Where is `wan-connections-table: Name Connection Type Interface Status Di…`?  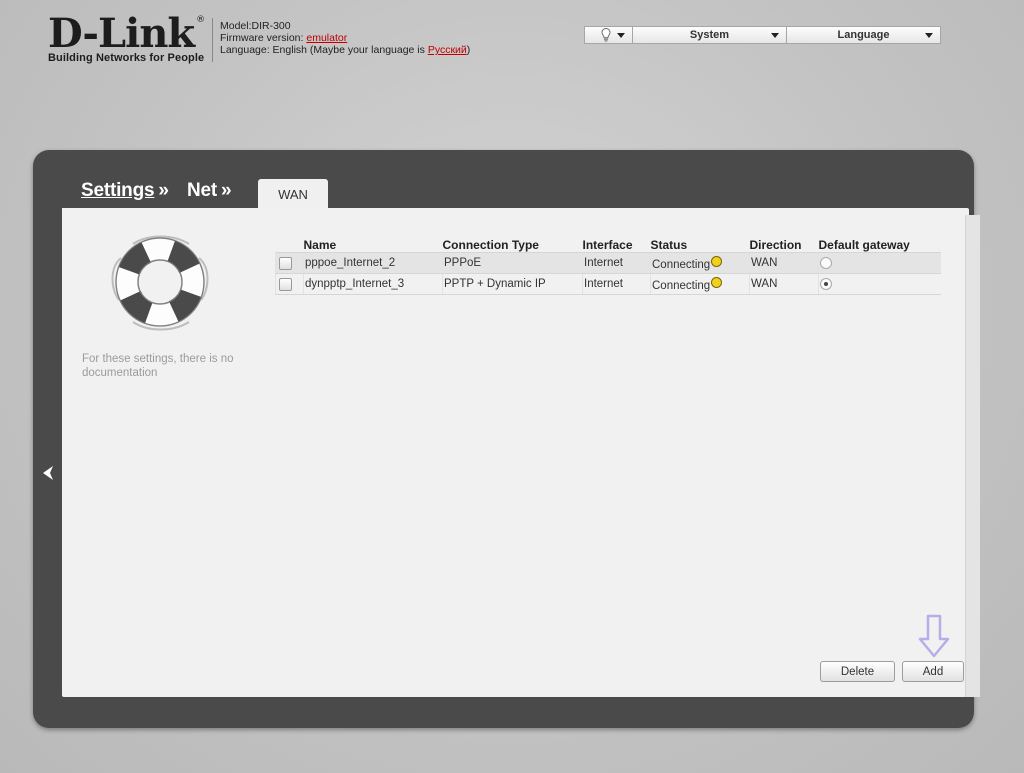
wan-connections-table: Name Connection Type Interface Status Di… is located at coordinates (608, 266).